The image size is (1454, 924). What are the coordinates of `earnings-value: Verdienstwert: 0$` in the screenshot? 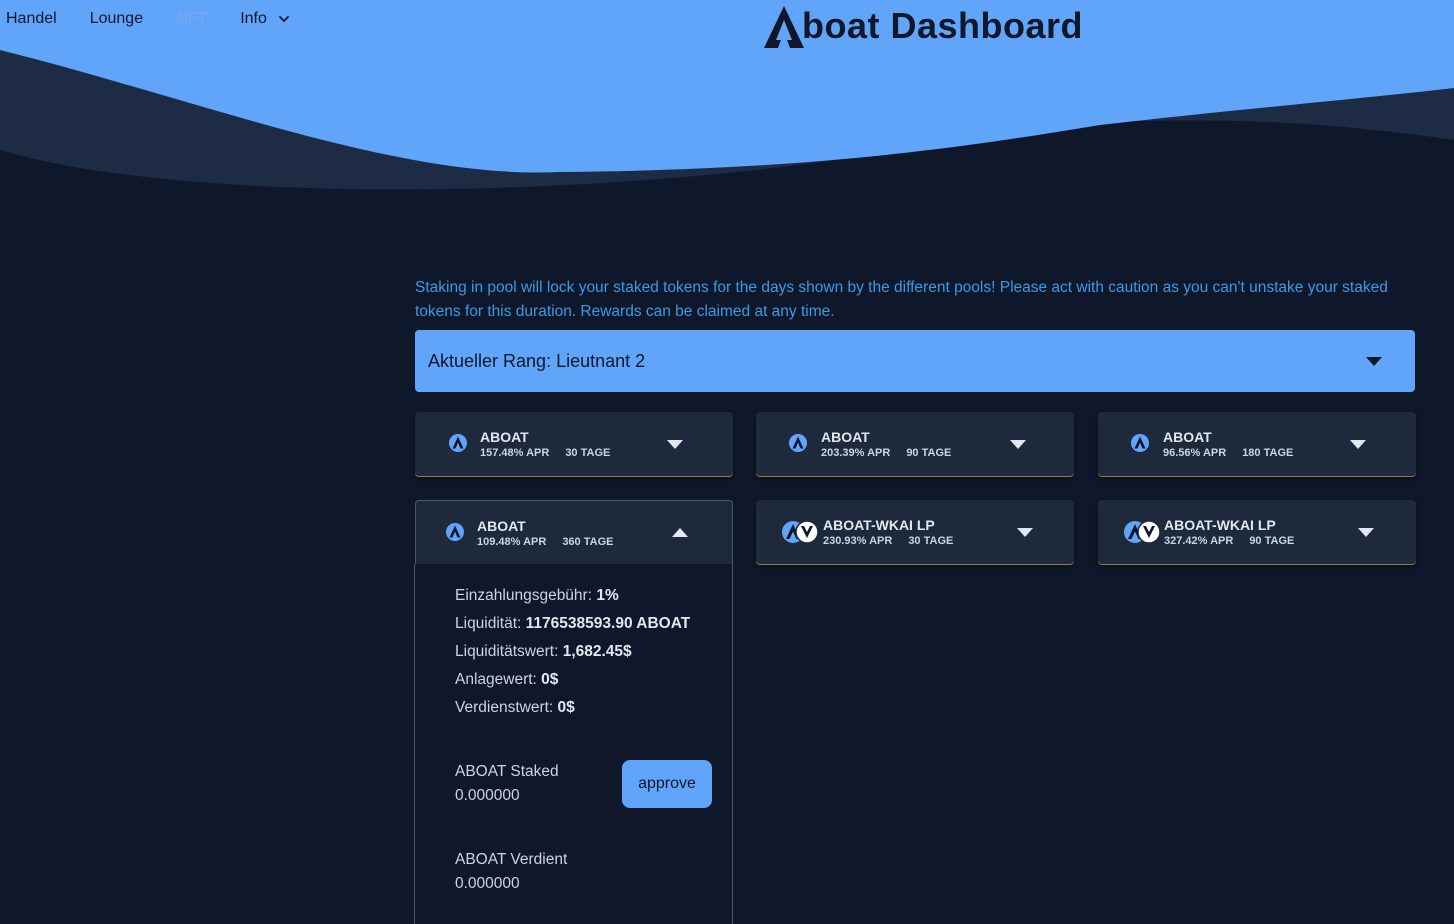 It's located at (515, 708).